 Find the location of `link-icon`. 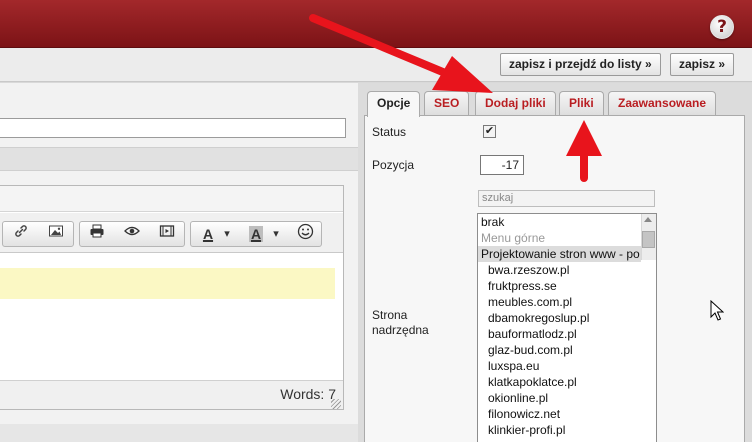

link-icon is located at coordinates (21, 234).